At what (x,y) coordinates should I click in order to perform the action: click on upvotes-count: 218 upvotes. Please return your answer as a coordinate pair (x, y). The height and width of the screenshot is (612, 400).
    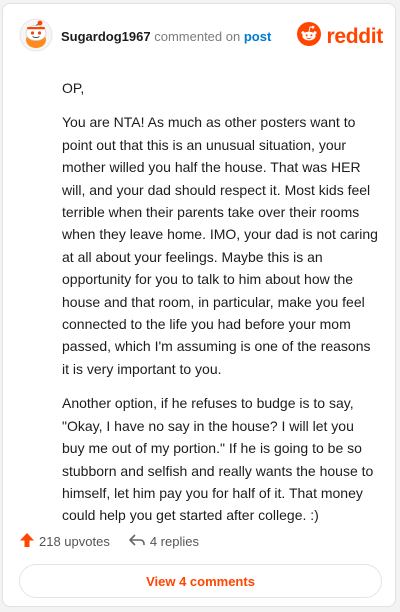
    Looking at the image, I should click on (74, 541).